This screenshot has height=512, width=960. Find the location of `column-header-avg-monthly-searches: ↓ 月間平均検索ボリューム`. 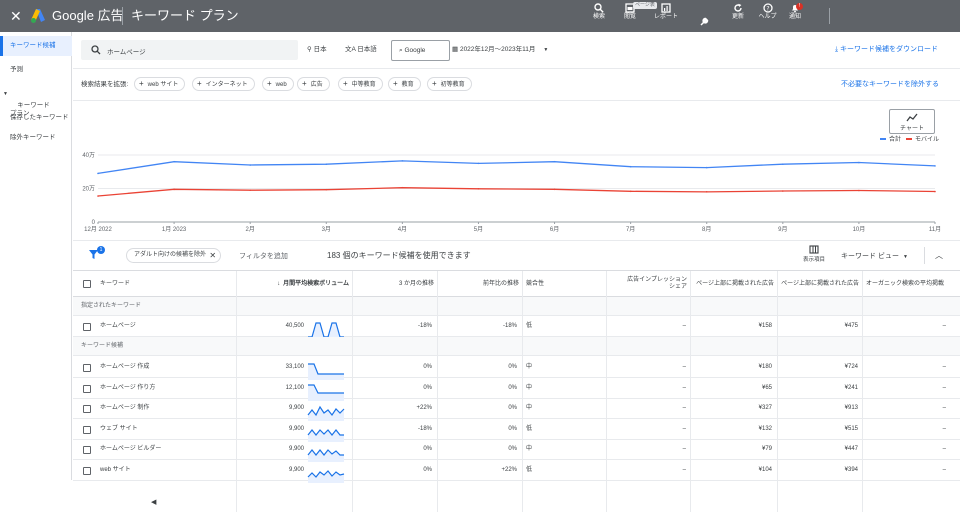

column-header-avg-monthly-searches: ↓ 月間平均検索ボリューム is located at coordinates (294, 284).